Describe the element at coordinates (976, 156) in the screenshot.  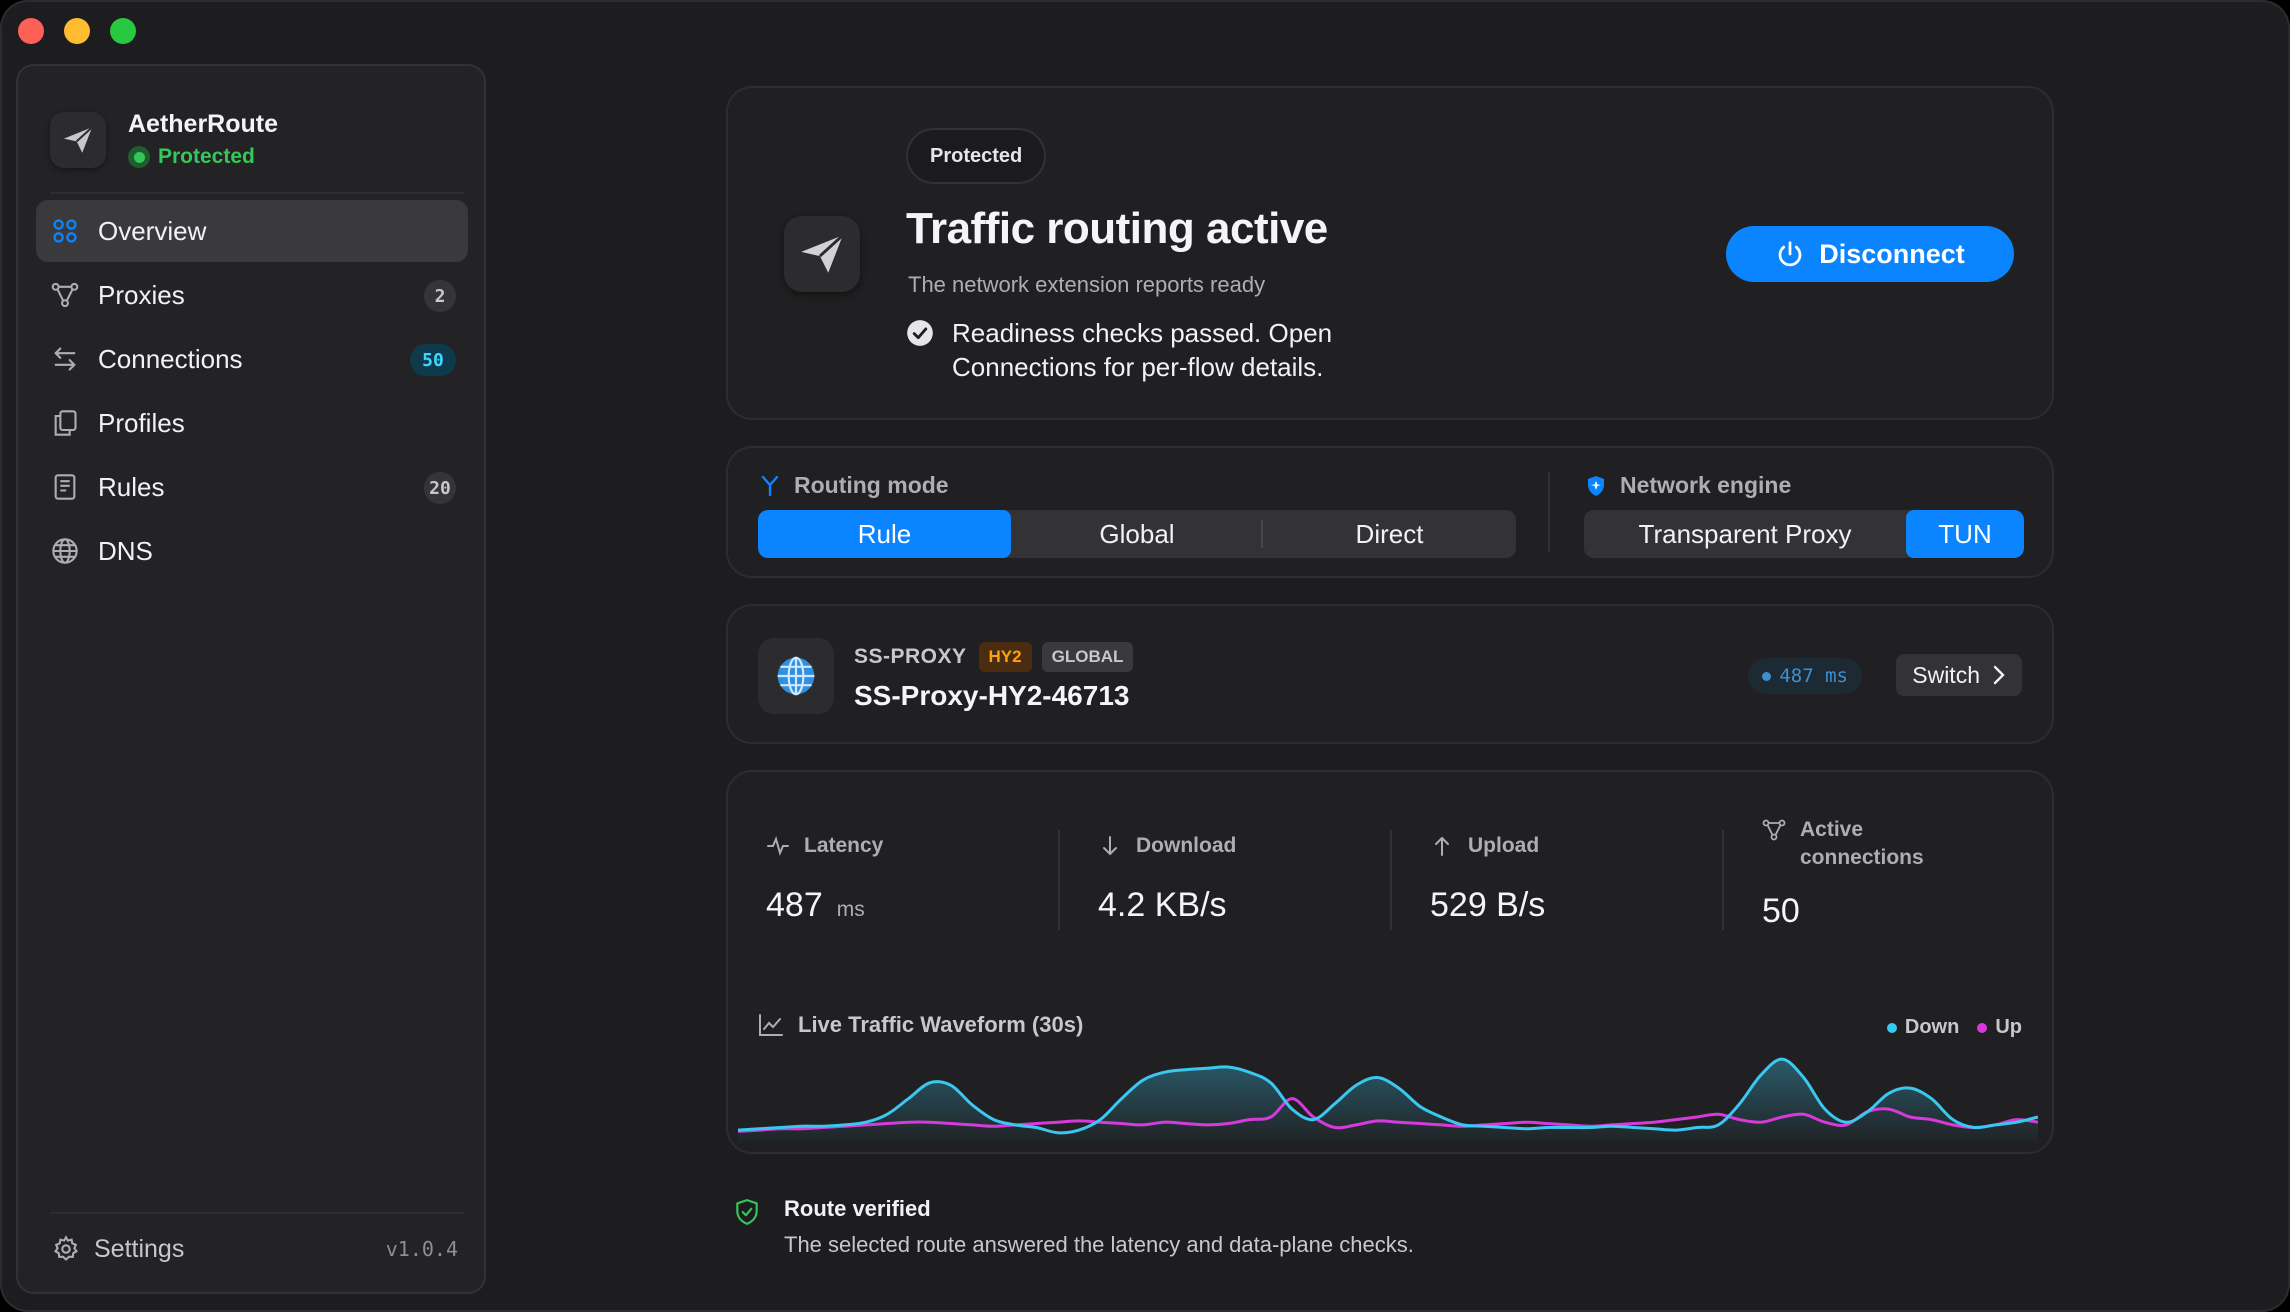
I see `status-badge: Protected` at that location.